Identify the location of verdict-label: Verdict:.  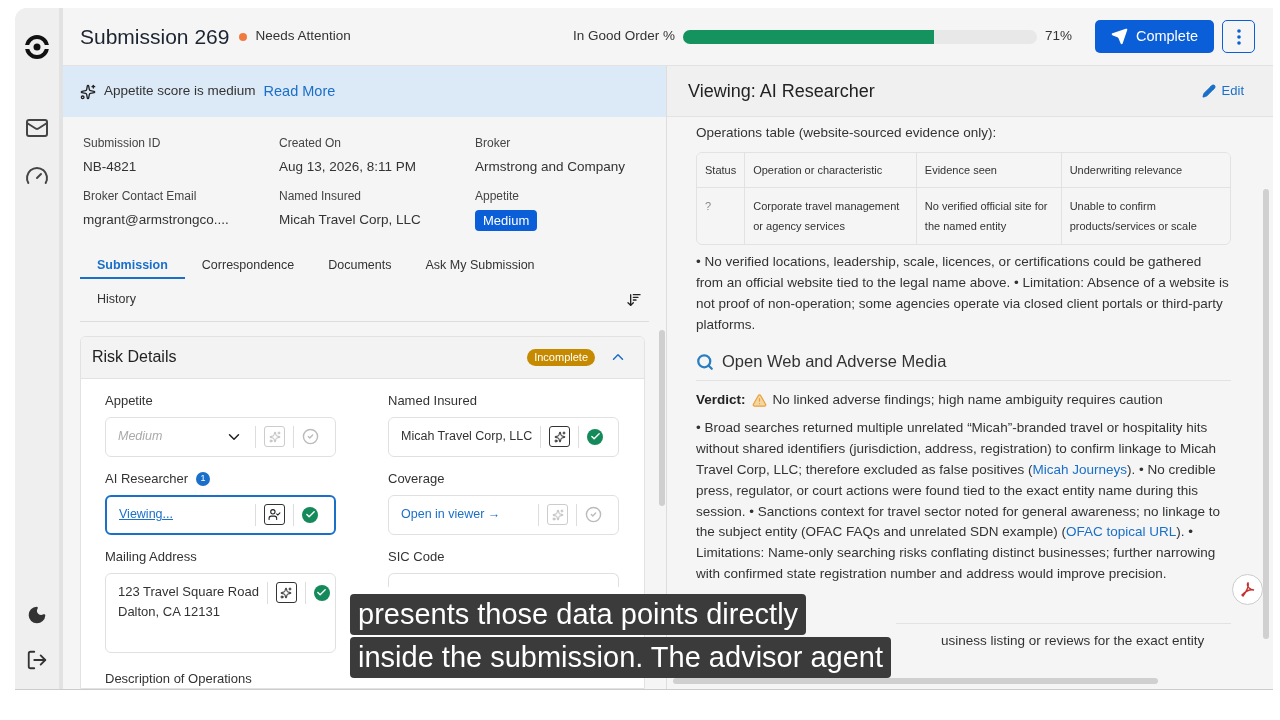
(721, 400).